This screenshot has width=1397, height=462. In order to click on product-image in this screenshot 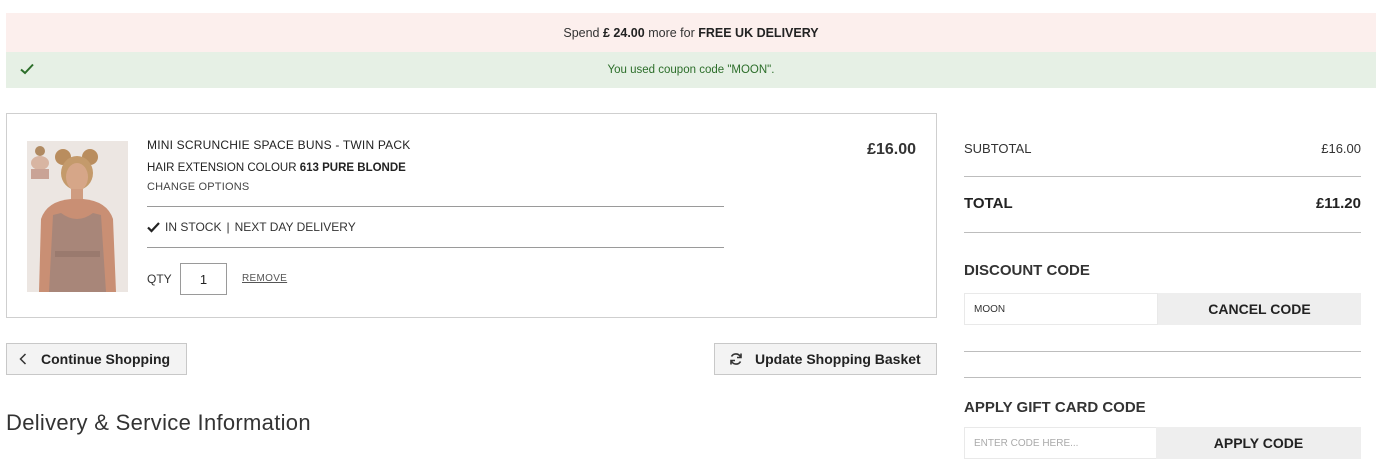, I will do `click(77, 216)`.